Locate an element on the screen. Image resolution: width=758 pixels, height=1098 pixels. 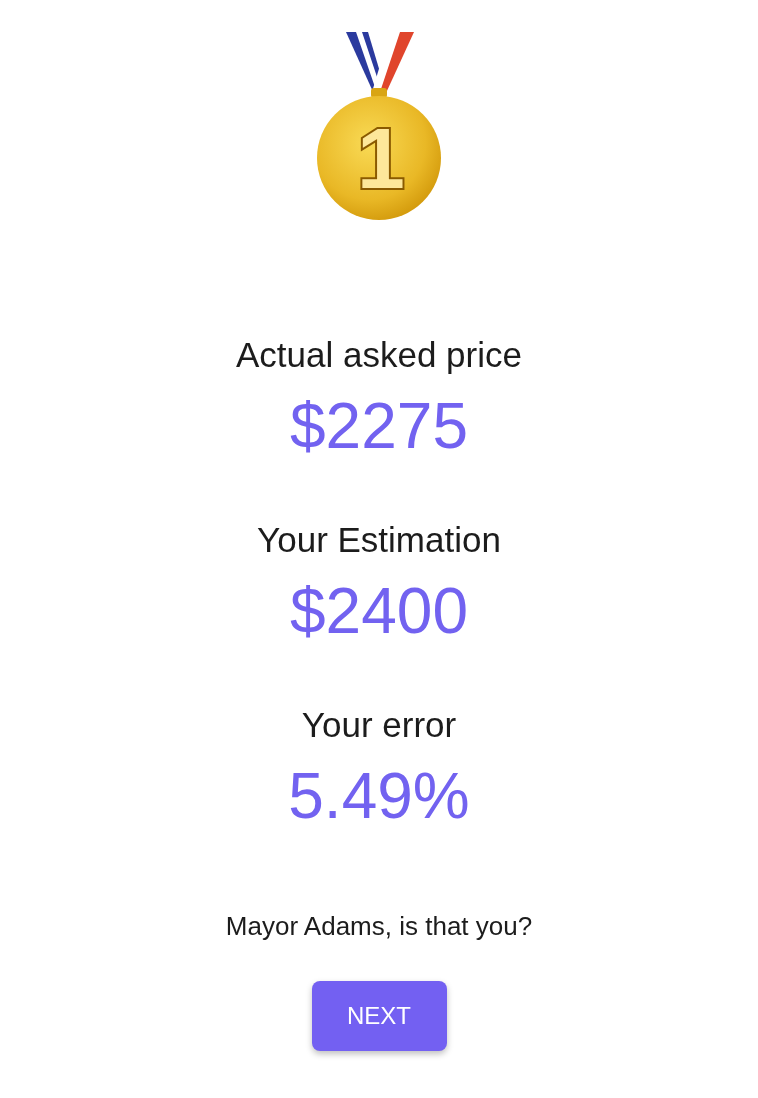
medal-icon is located at coordinates (379, 126).